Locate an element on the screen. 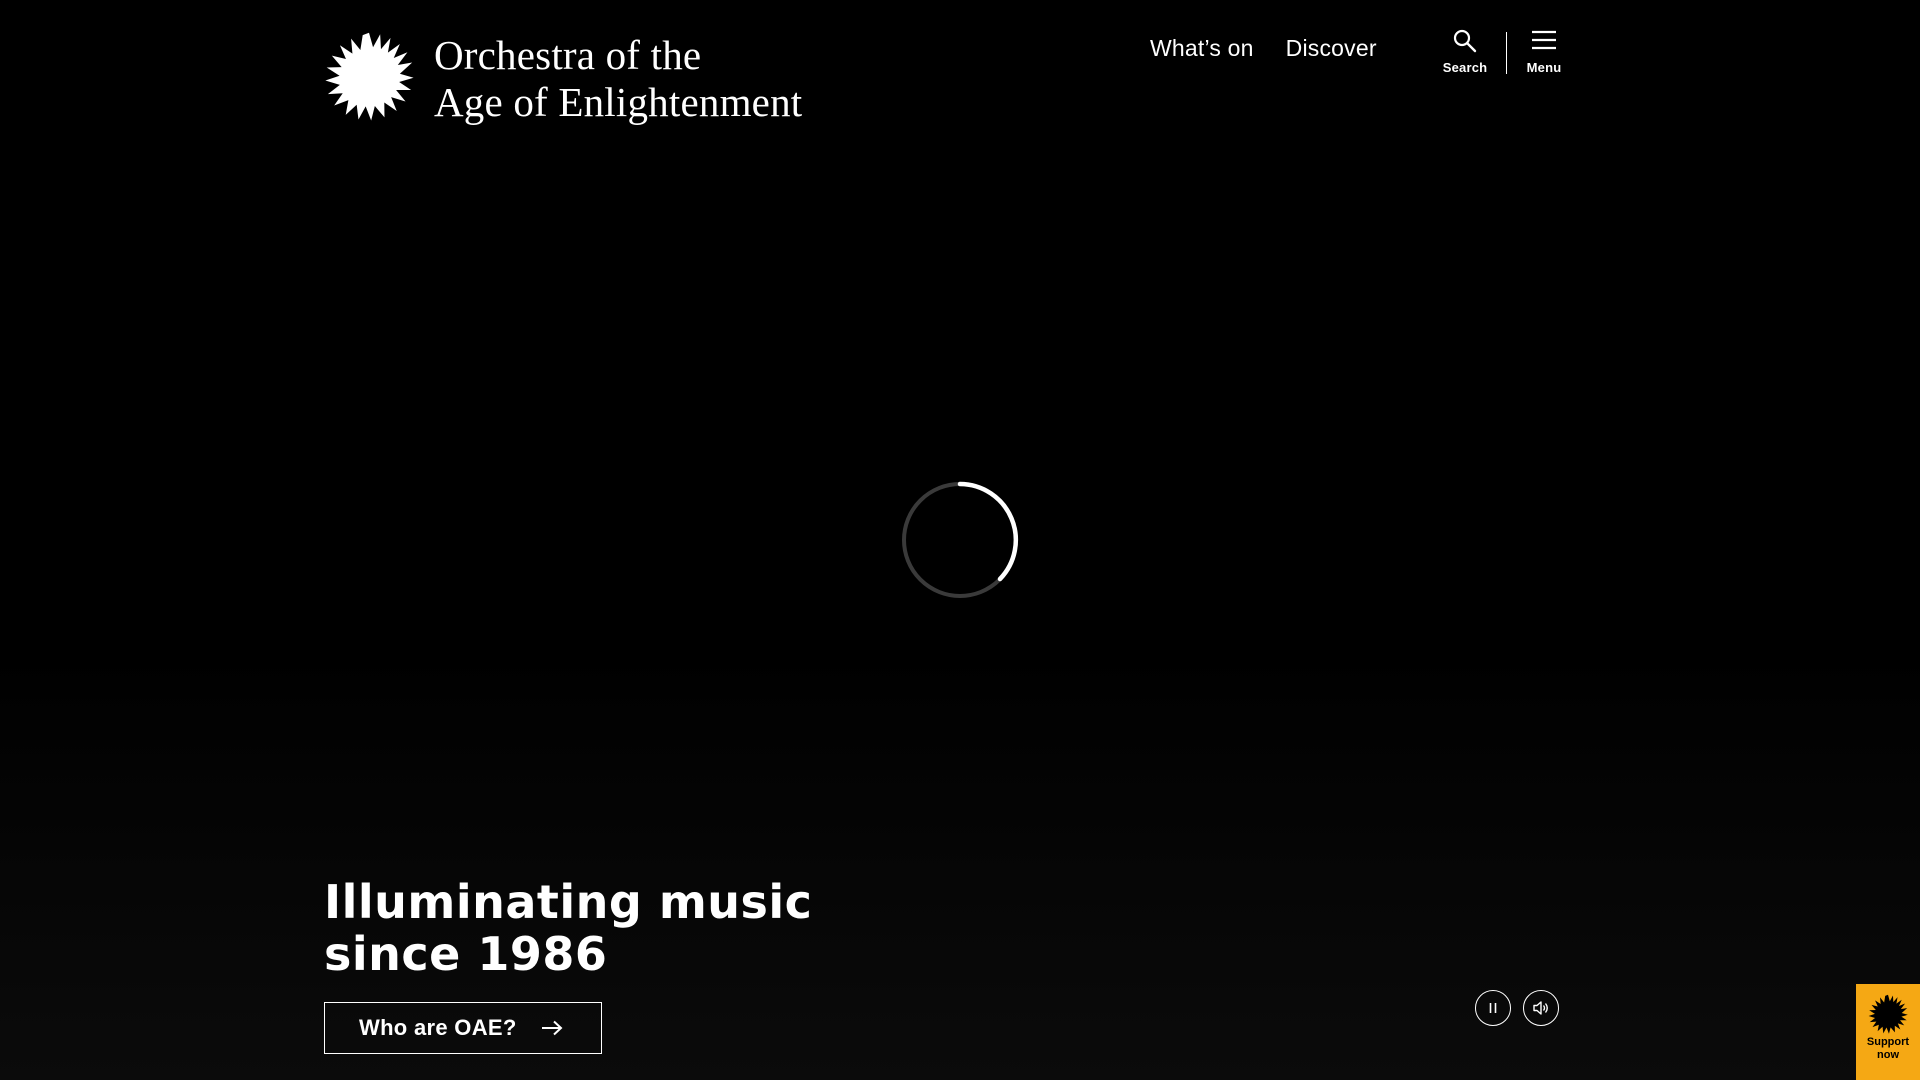  pause-video-button is located at coordinates (1493, 1008).